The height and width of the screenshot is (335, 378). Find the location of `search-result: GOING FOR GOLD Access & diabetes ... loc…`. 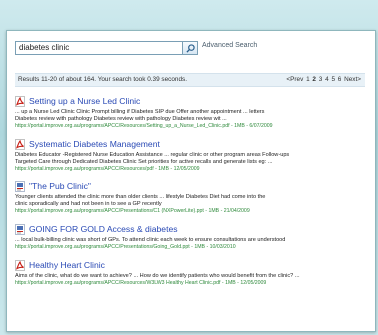

search-result: GOING FOR GOLD Access & diabetes ... loc… is located at coordinates (191, 237).